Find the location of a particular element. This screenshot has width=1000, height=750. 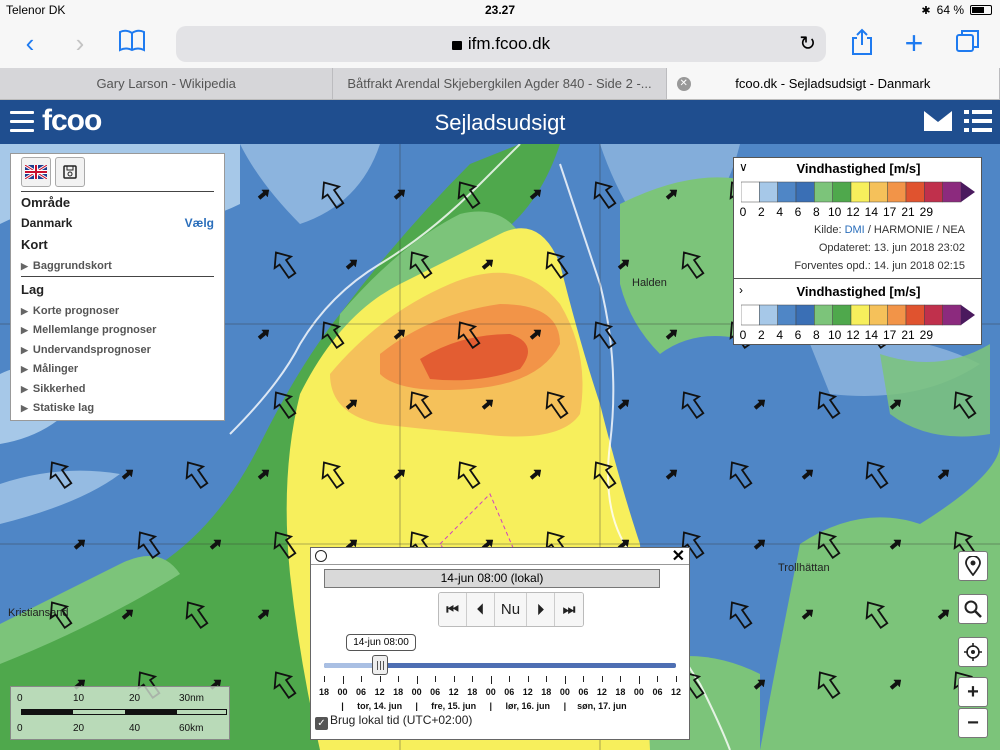

source-model: / HARMONIE / NEA is located at coordinates (916, 230).